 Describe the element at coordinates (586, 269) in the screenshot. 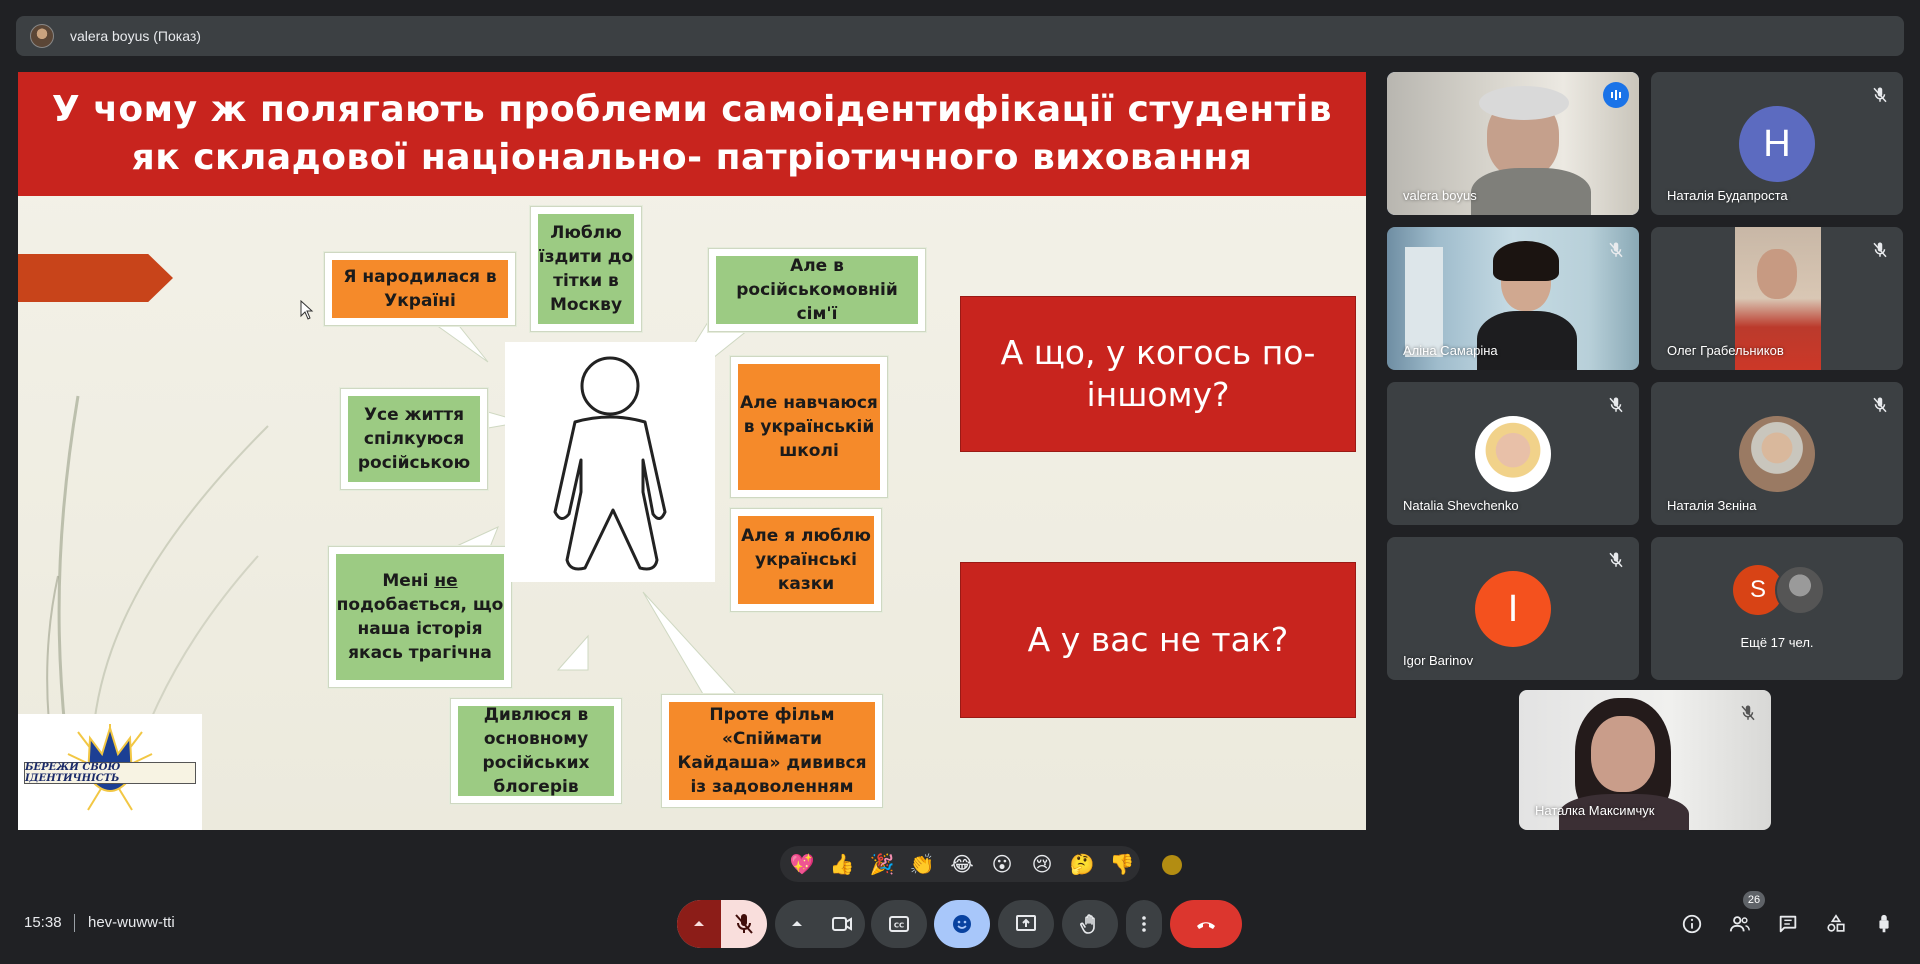

I see `bubble-travel-moscow: Люблю їздити до тітки в Москву` at that location.